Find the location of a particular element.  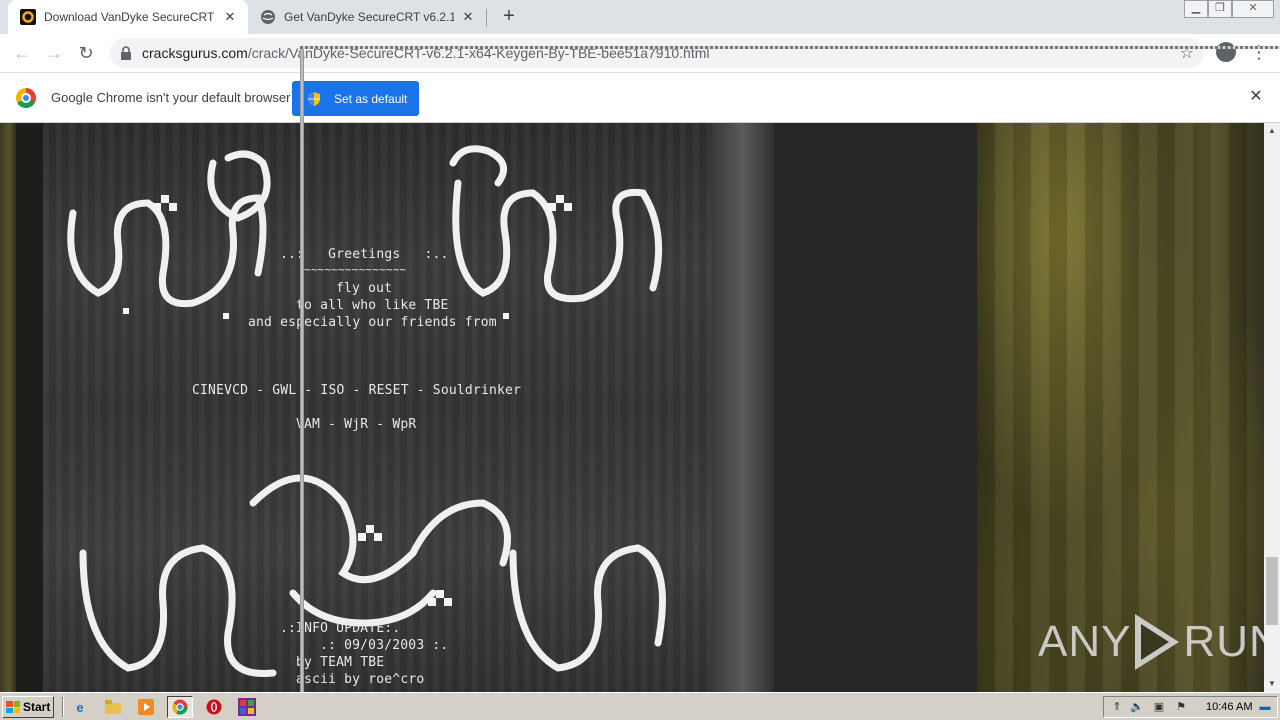

nfo-tilde-underline: ~~~~~~~~~~~~~~~ is located at coordinates (355, 269).